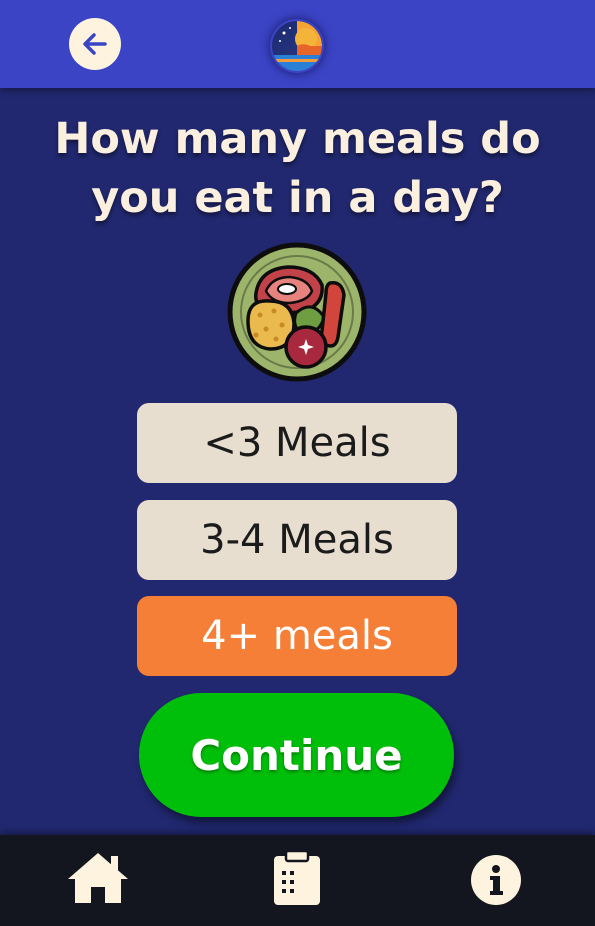 The height and width of the screenshot is (926, 595). I want to click on back-button, so click(95, 44).